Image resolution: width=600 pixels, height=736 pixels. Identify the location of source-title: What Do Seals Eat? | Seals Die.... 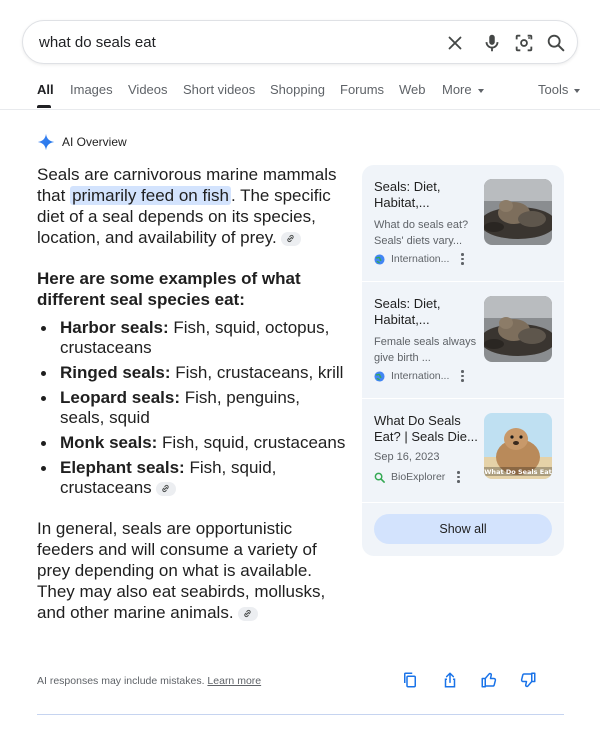
(428, 429).